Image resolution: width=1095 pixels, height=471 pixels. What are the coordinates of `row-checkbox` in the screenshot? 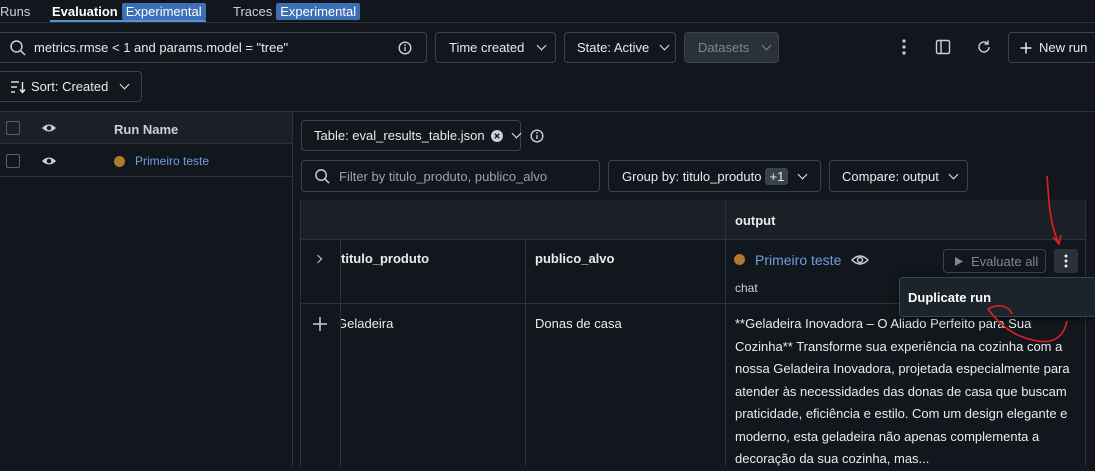 It's located at (13, 161).